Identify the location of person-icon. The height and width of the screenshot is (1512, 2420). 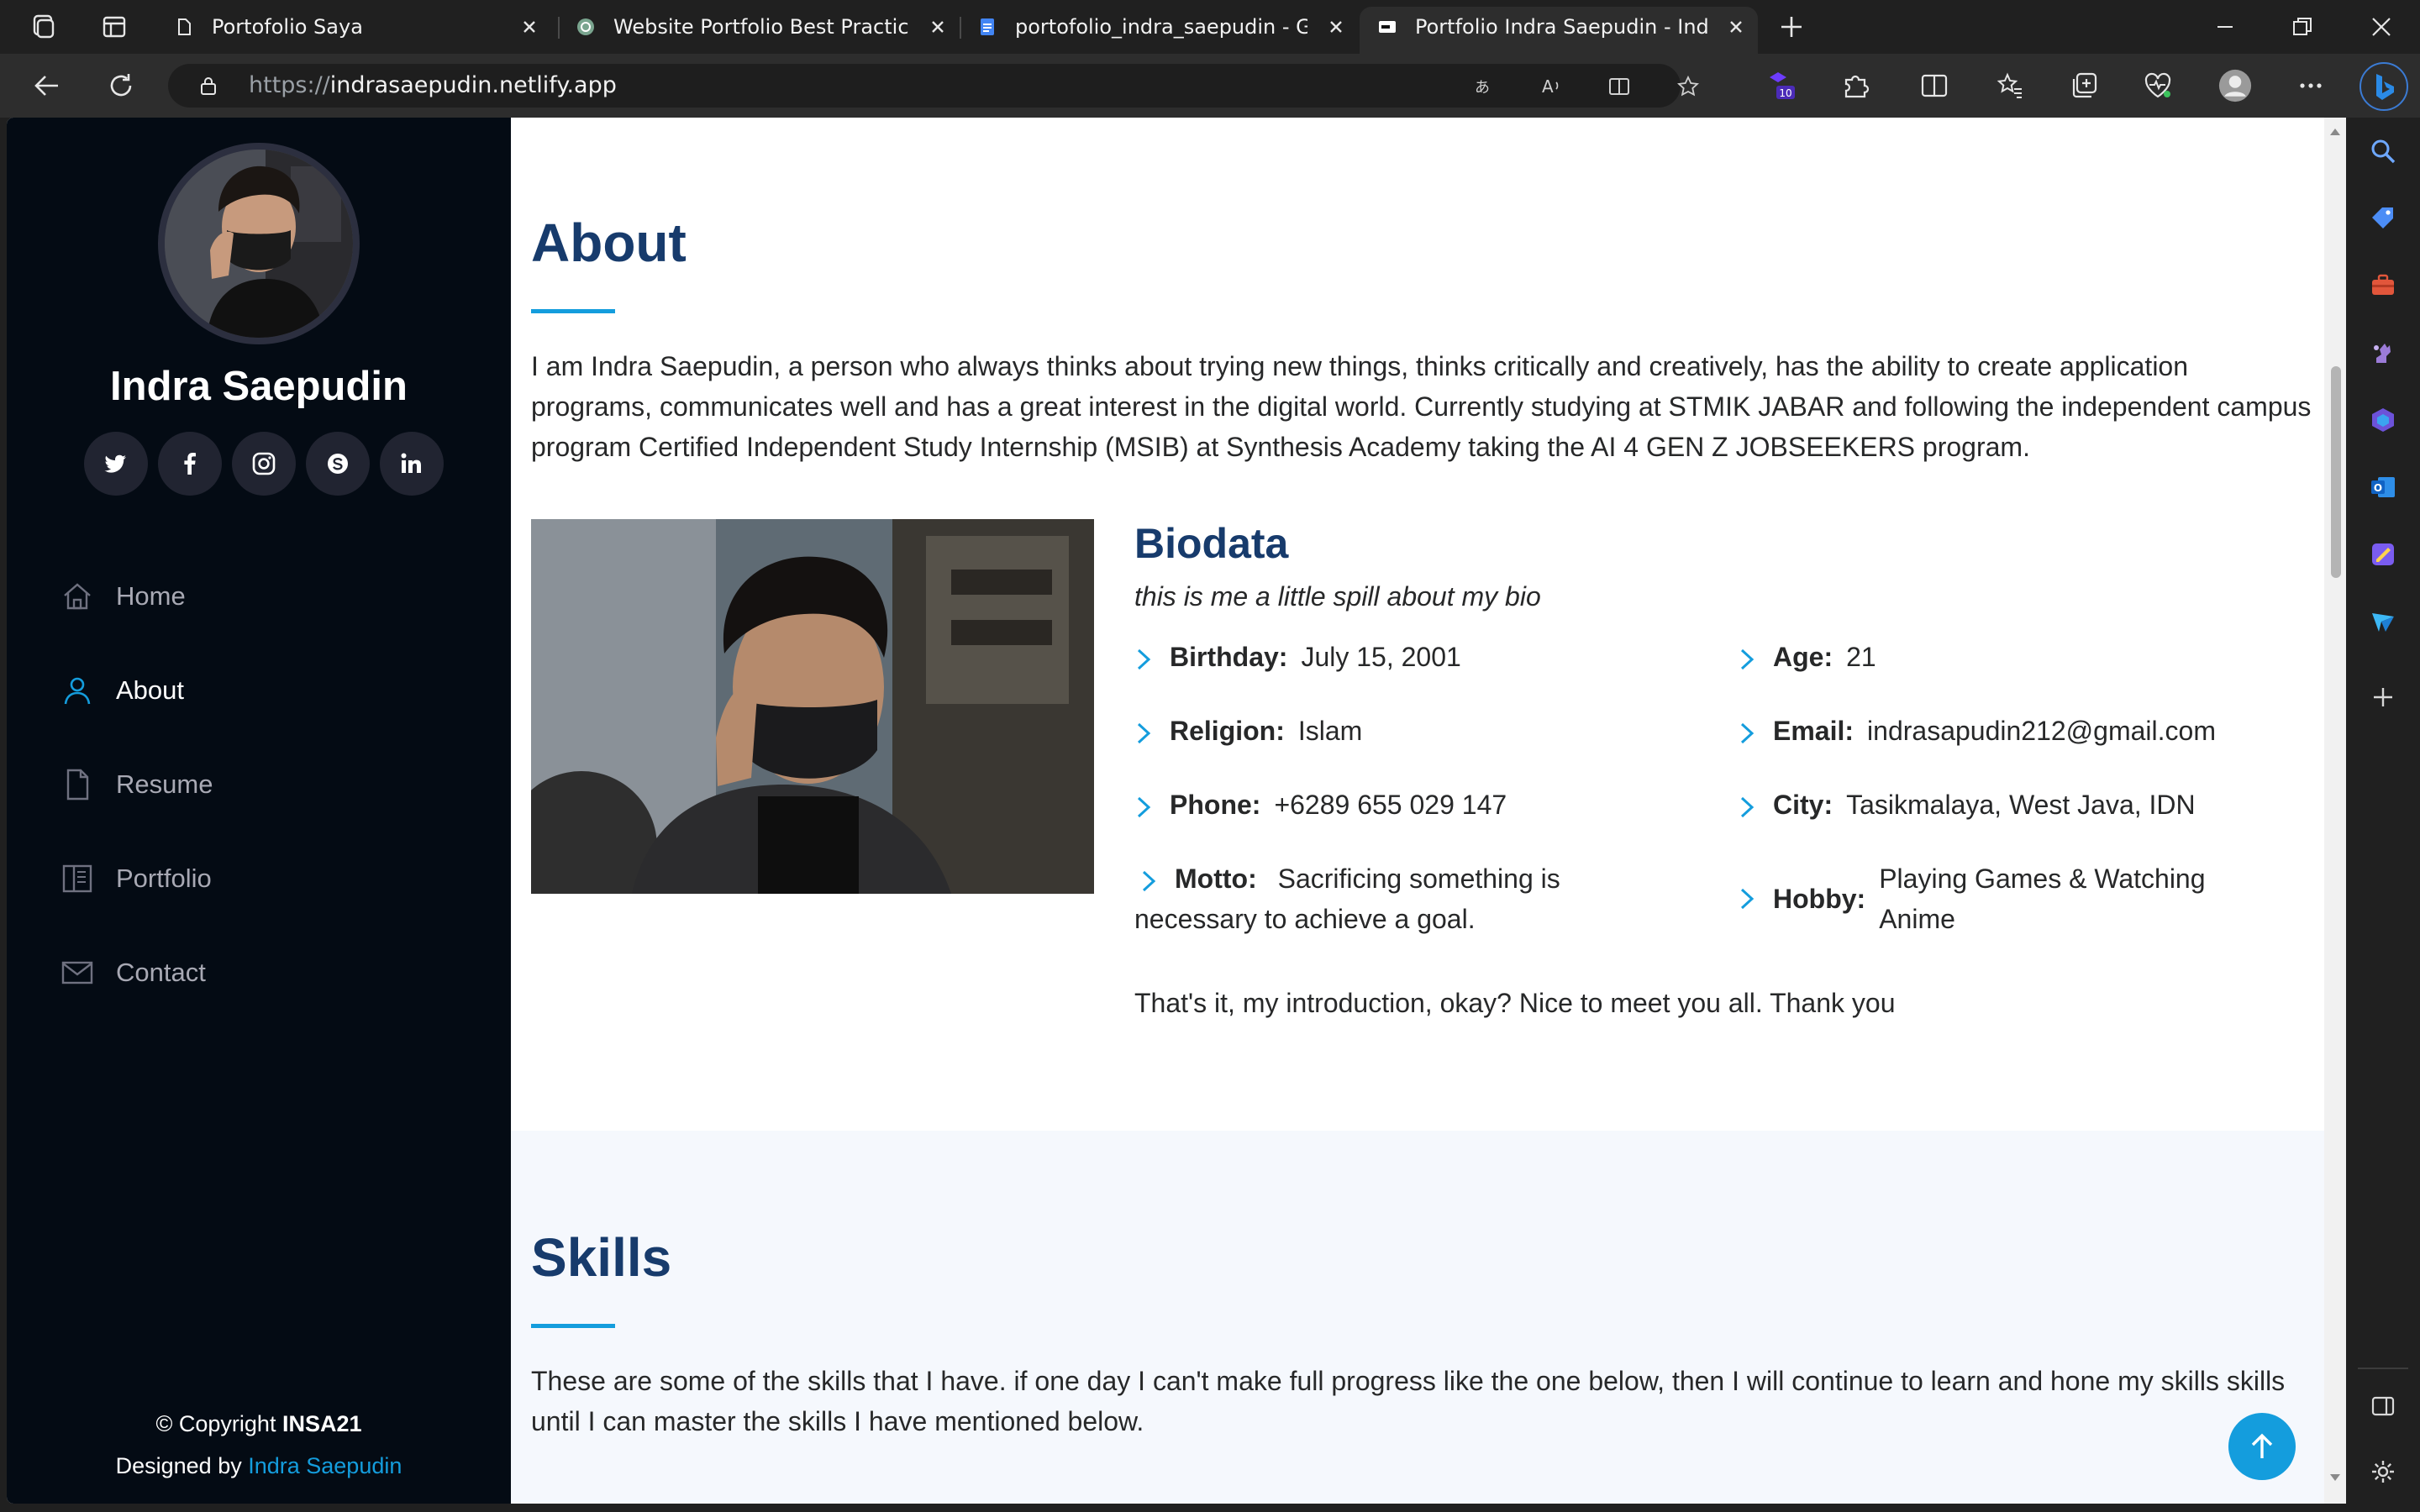
(77, 690).